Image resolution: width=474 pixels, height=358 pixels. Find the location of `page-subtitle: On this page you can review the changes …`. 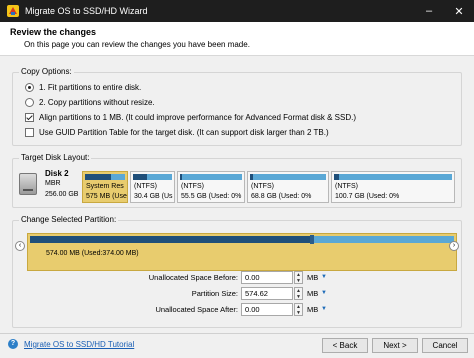

page-subtitle: On this page you can review the changes … is located at coordinates (137, 44).